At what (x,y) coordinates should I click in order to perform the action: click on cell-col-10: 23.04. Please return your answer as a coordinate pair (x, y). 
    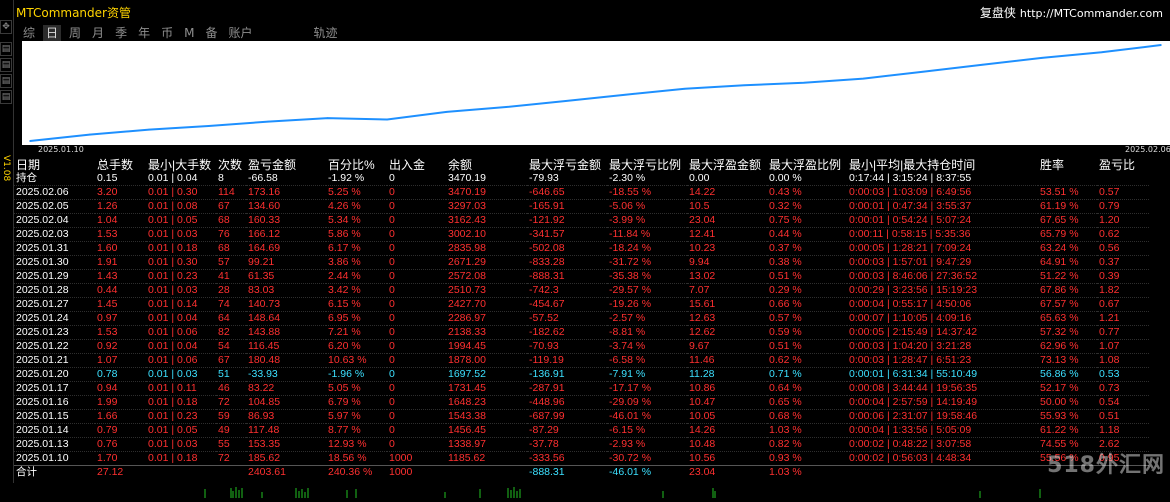
    Looking at the image, I should click on (727, 220).